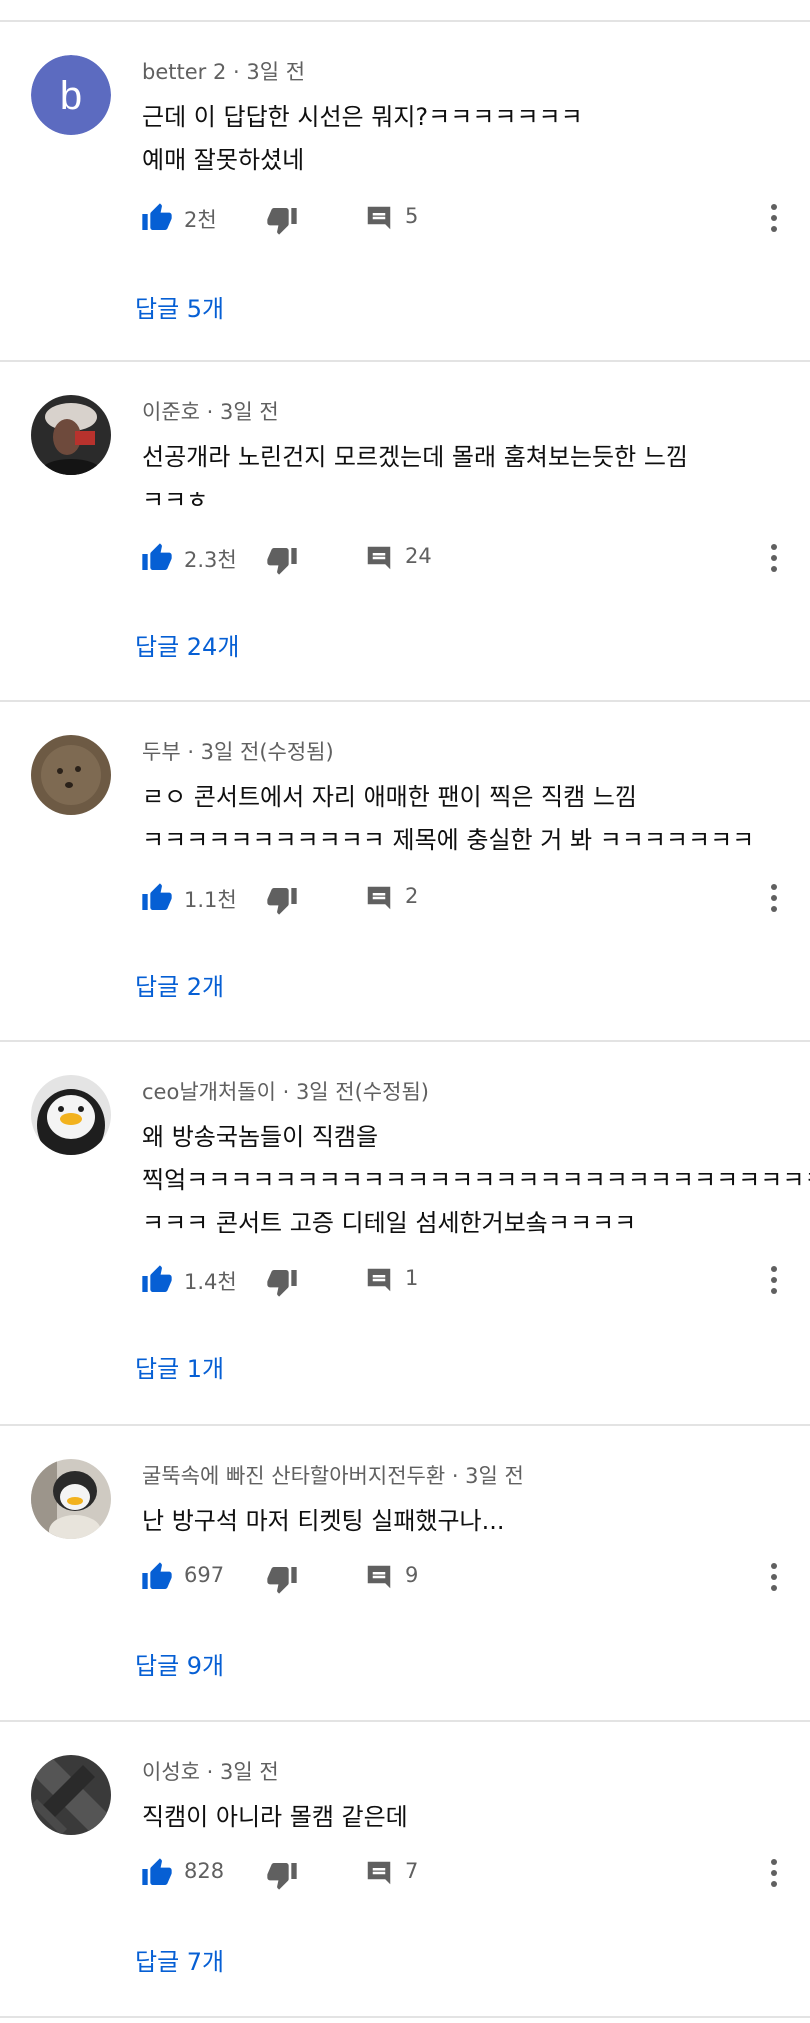  Describe the element at coordinates (223, 160) in the screenshot. I see `comment-line: 예매 잘못하셨네` at that location.